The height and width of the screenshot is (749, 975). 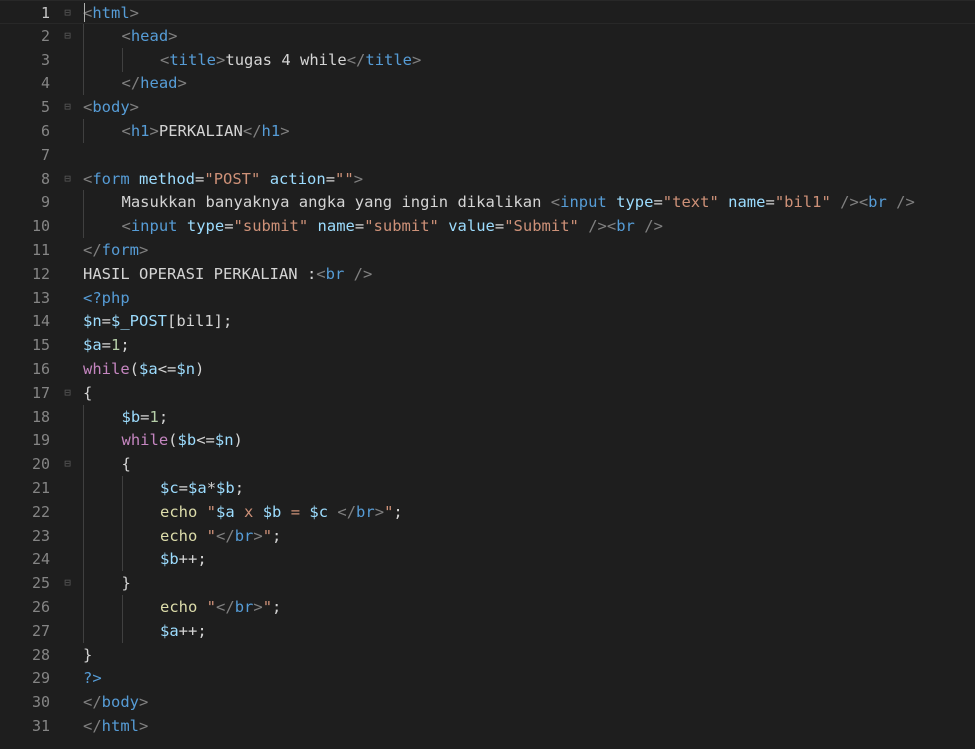 What do you see at coordinates (487, 393) in the screenshot?
I see `code-line: 17 ⊟ {` at bounding box center [487, 393].